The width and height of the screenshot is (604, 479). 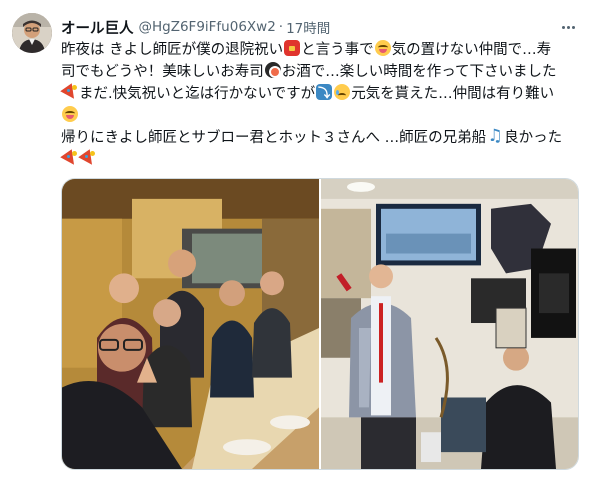 I want to click on tweet-header: オール巨人 @HgZ6F9iFfu06Xw2 · 17時間, so click(x=195, y=27).